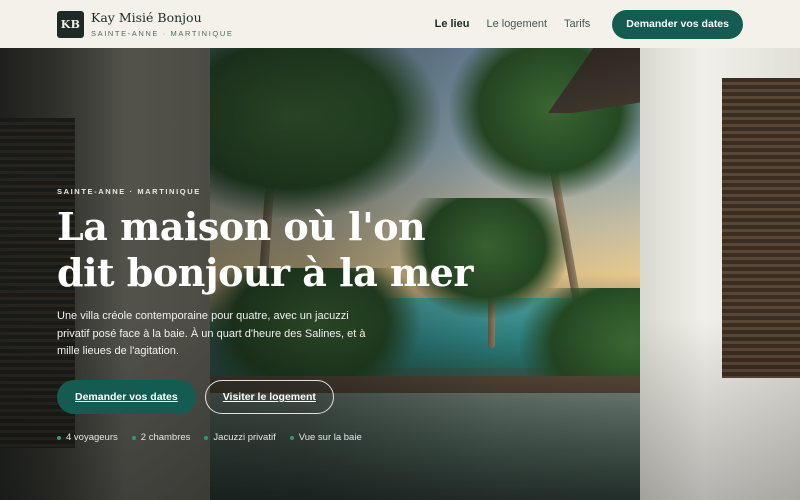  I want to click on request-dates-button: Demander vos dates, so click(126, 397).